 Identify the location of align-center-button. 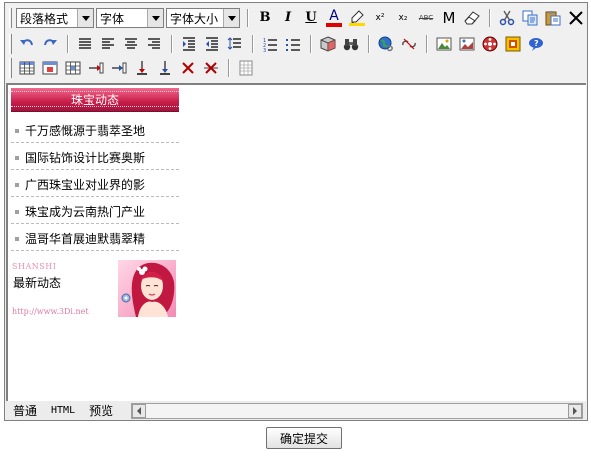
(131, 44).